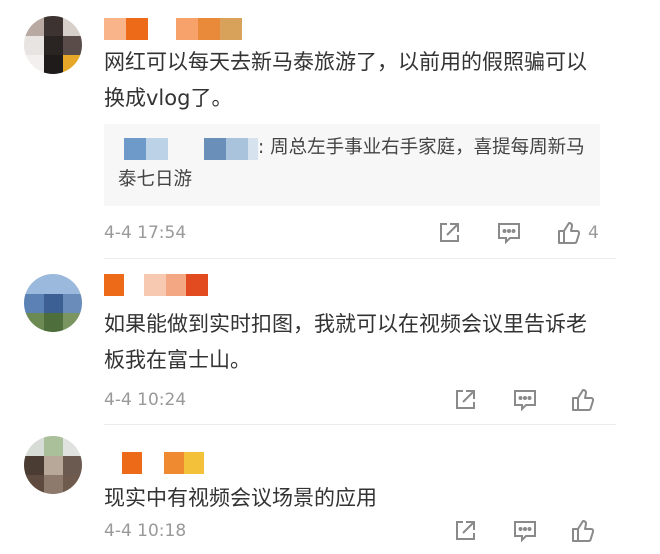 This screenshot has height=554, width=660. What do you see at coordinates (345, 80) in the screenshot?
I see `comment-text: 网红可以每天去新马泰旅游了，以前用的假照骗可以换成vlog了。` at bounding box center [345, 80].